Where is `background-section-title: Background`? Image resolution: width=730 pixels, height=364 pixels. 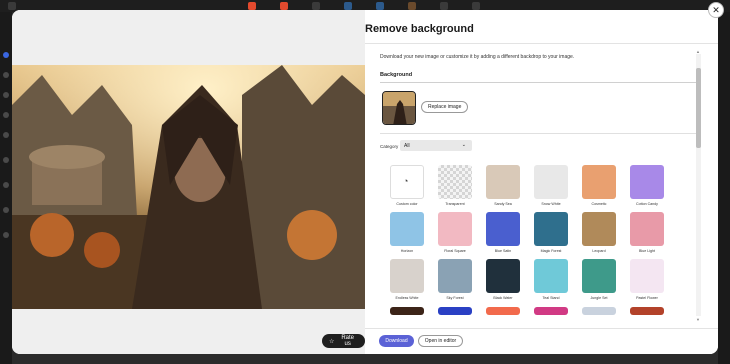 background-section-title: Background is located at coordinates (396, 75).